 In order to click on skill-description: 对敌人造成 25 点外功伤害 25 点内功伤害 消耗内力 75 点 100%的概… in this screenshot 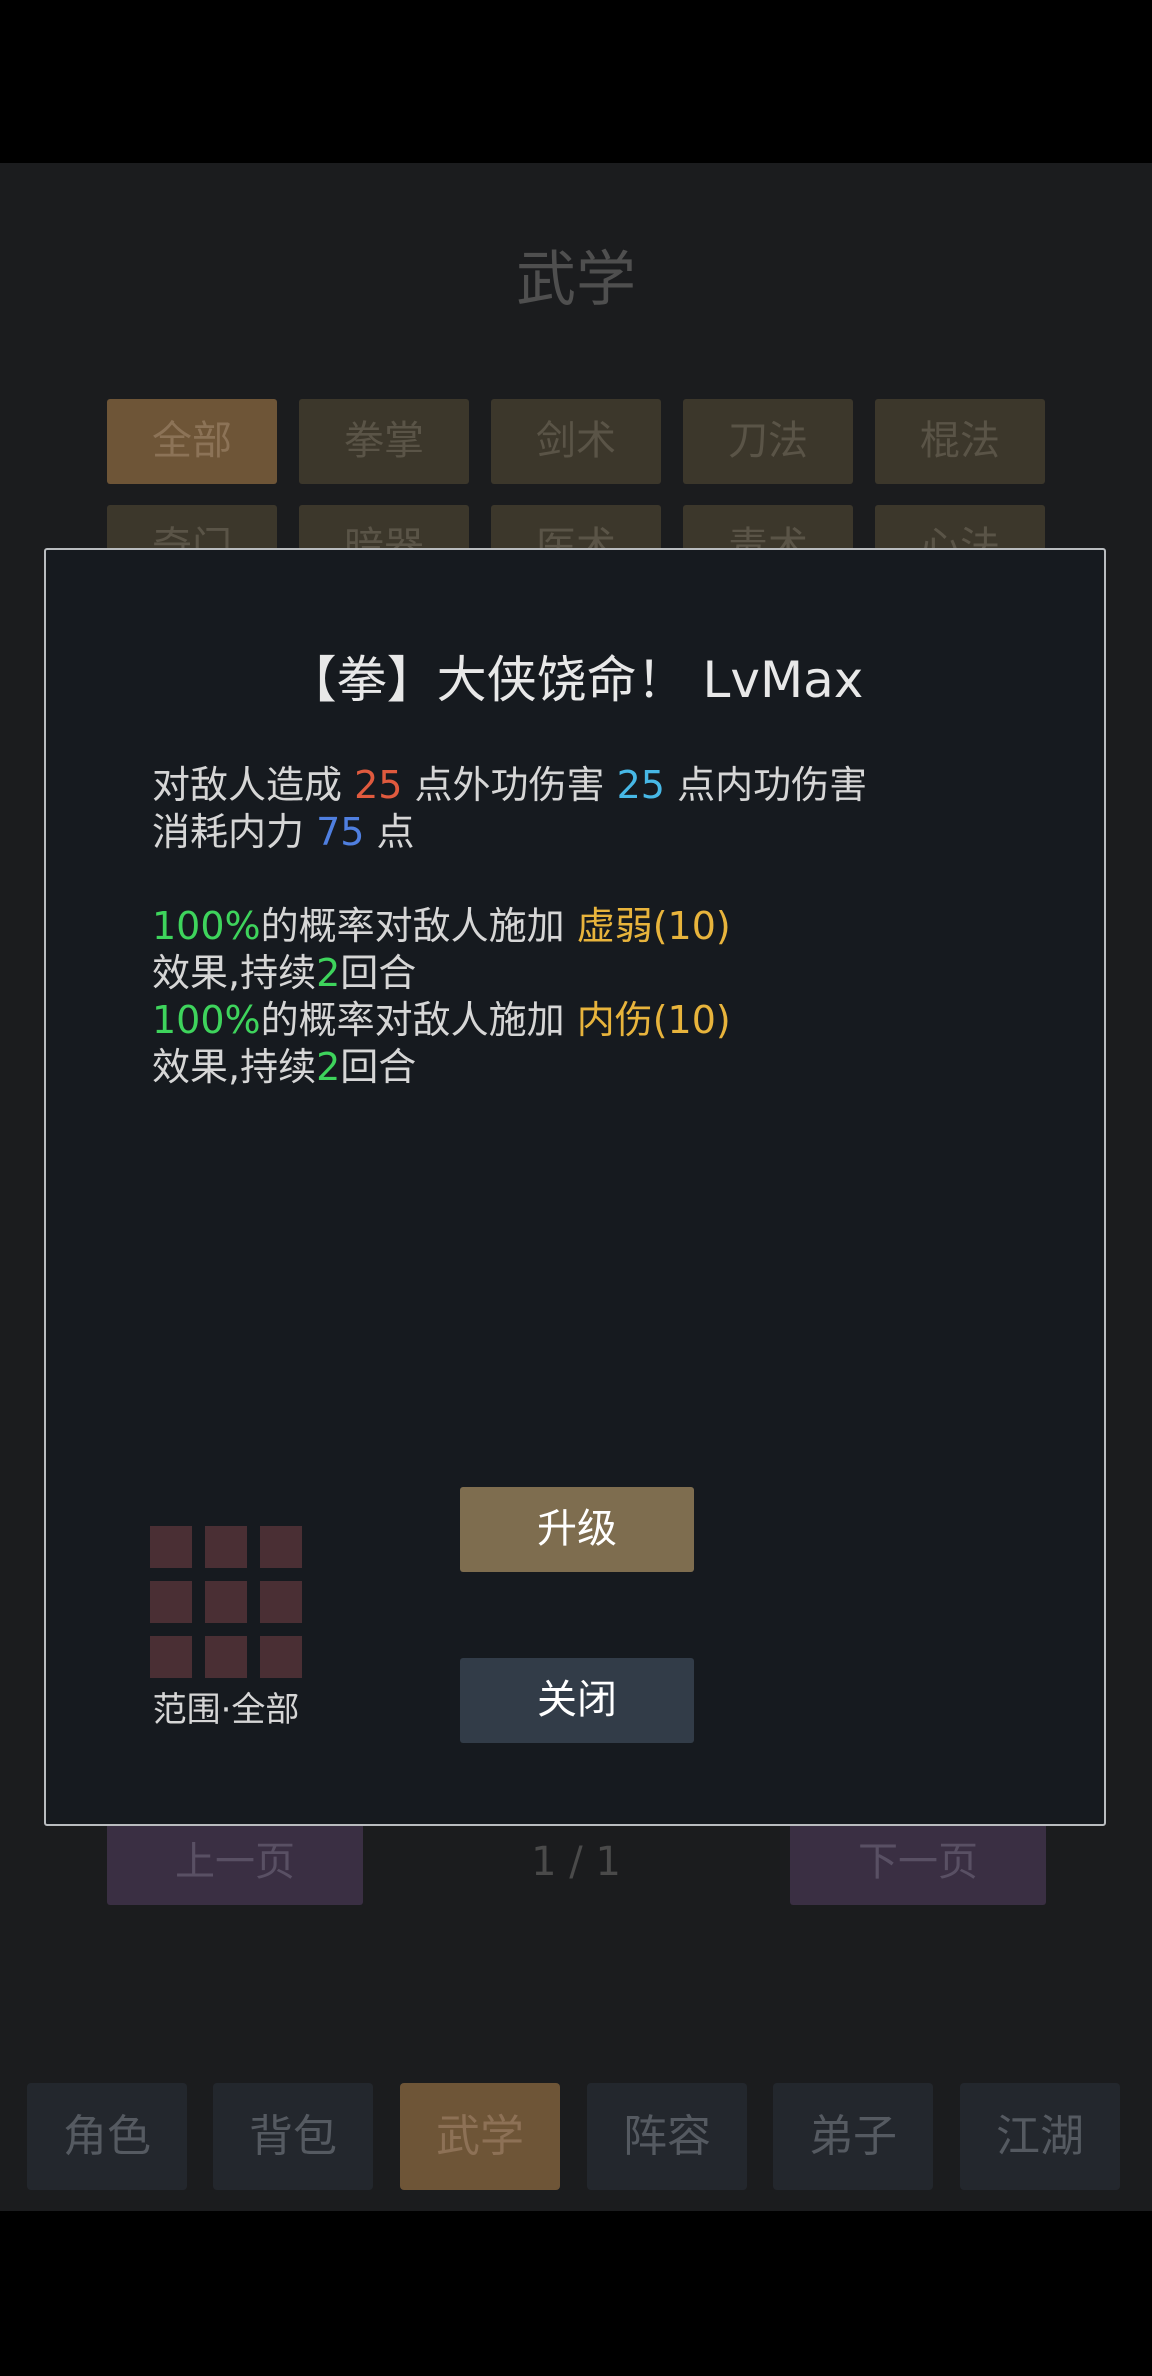, I will do `click(592, 926)`.